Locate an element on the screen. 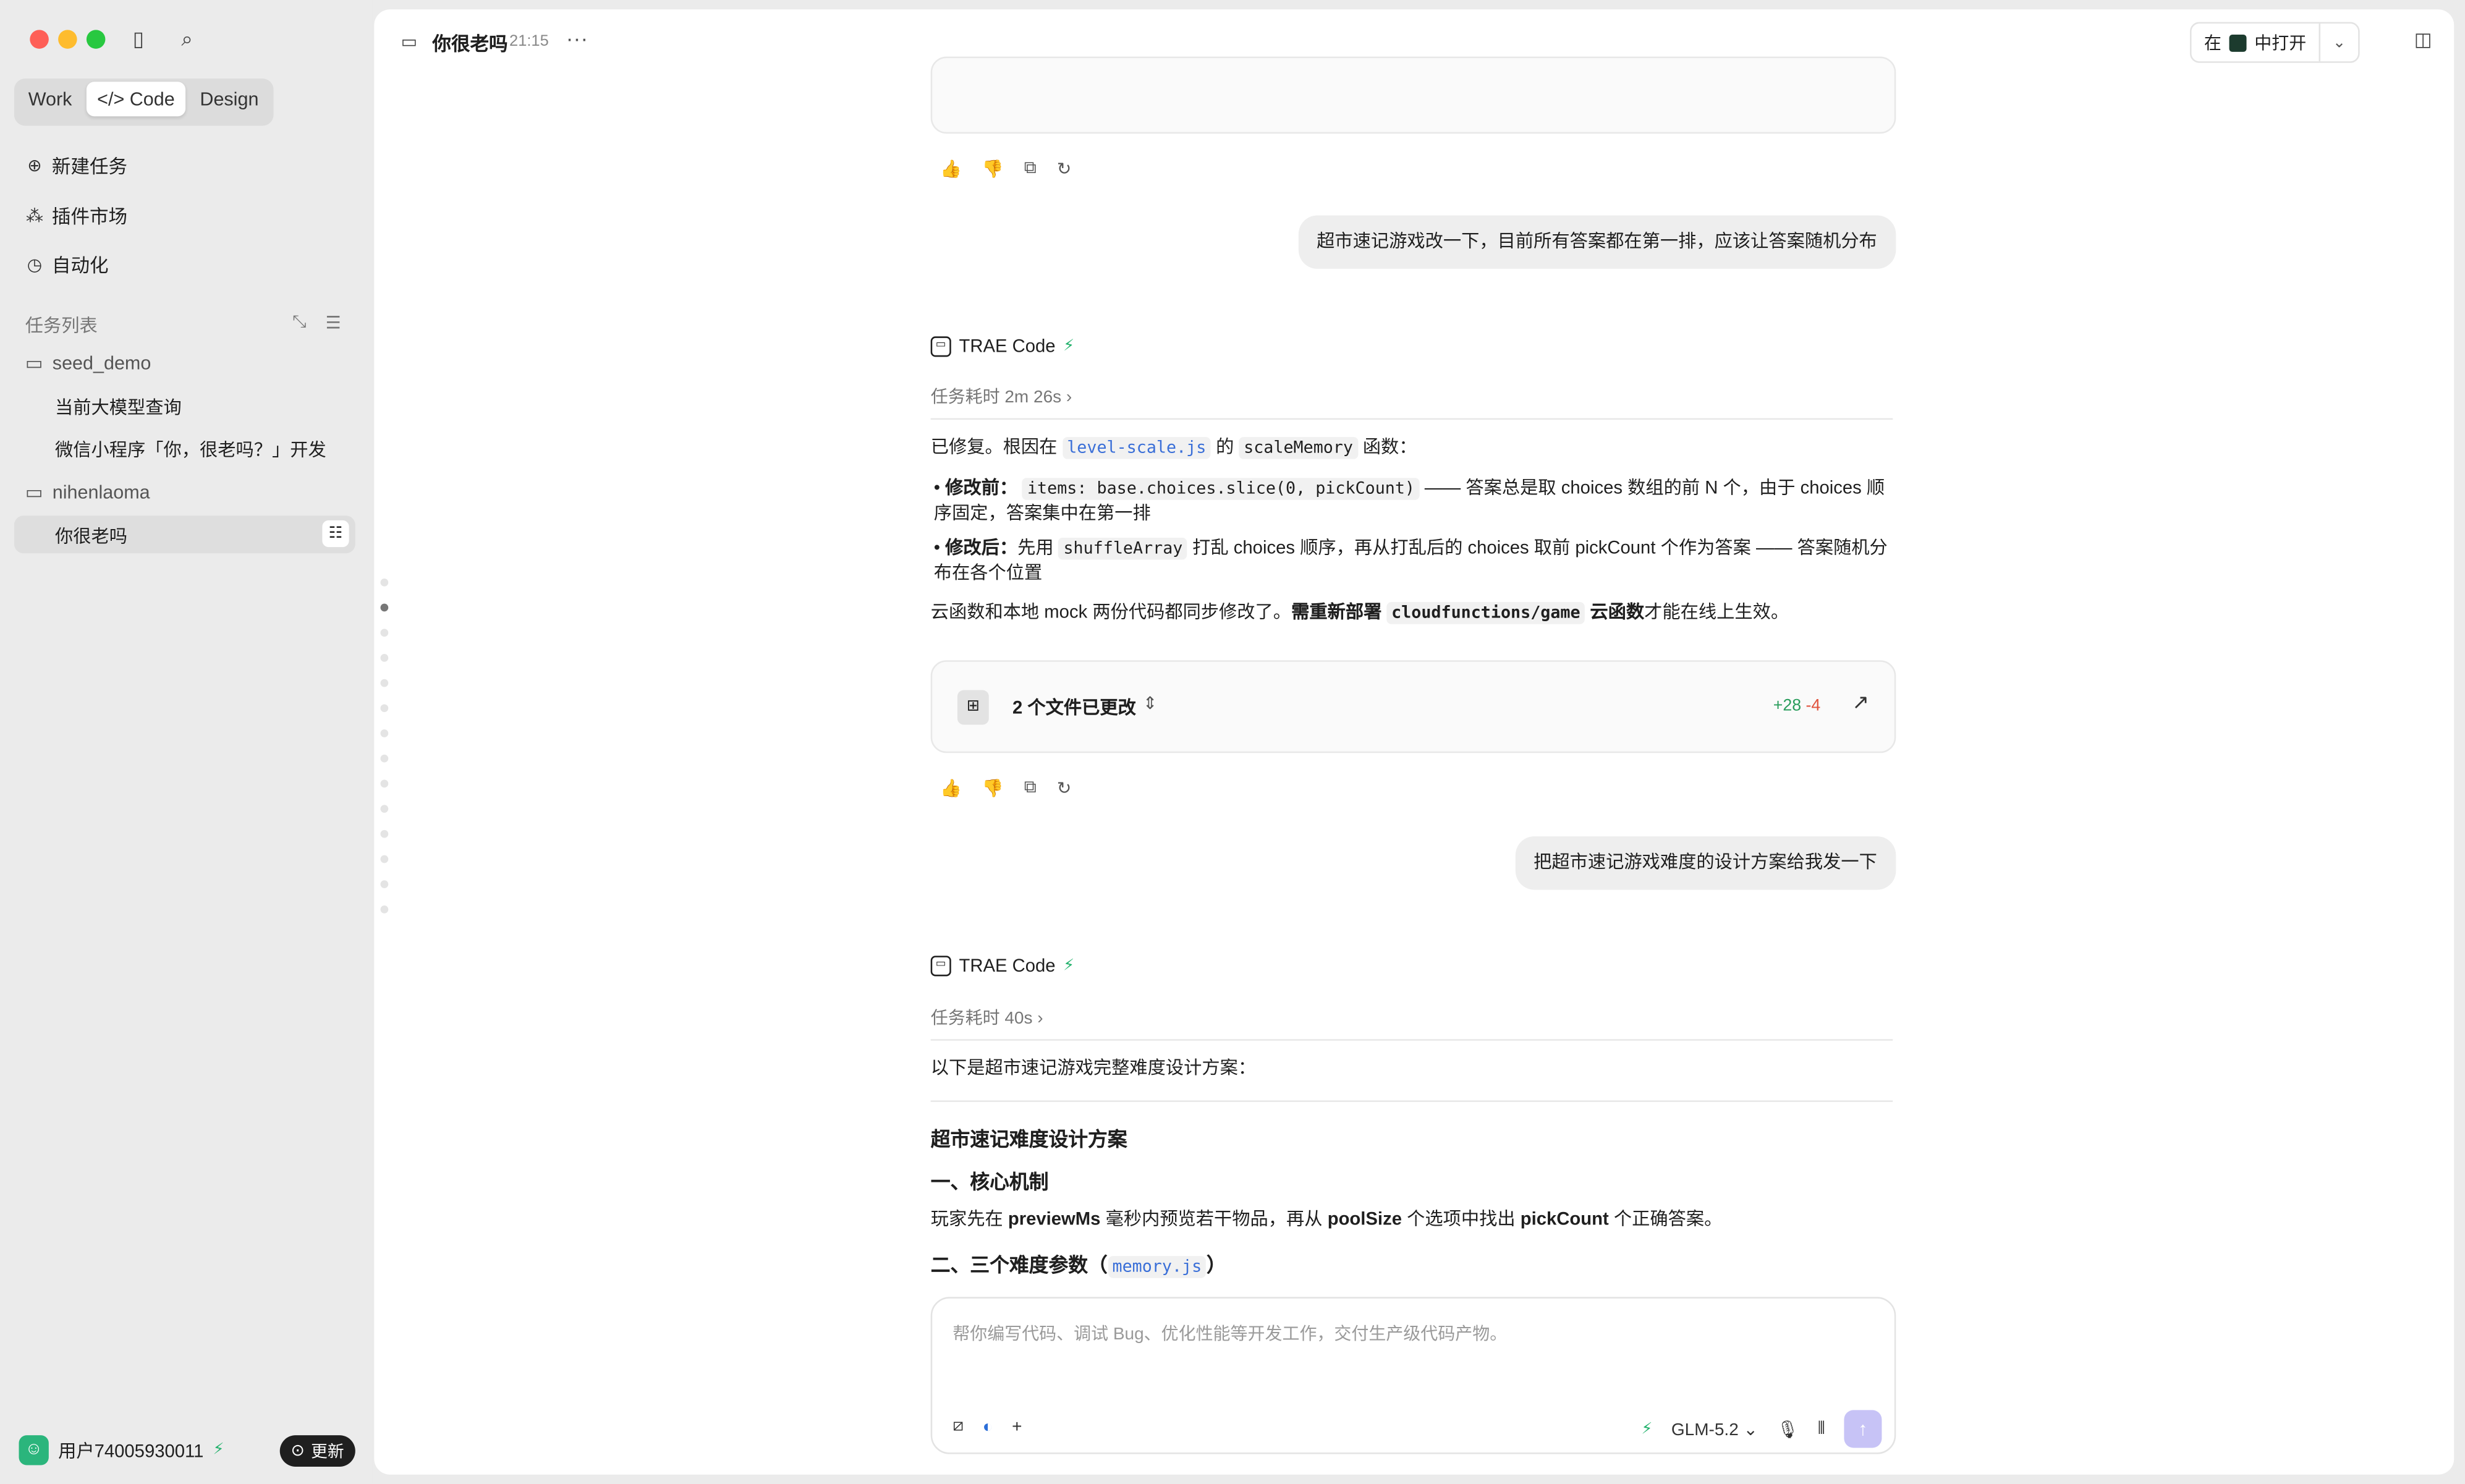  close-window-button is located at coordinates (39, 39).